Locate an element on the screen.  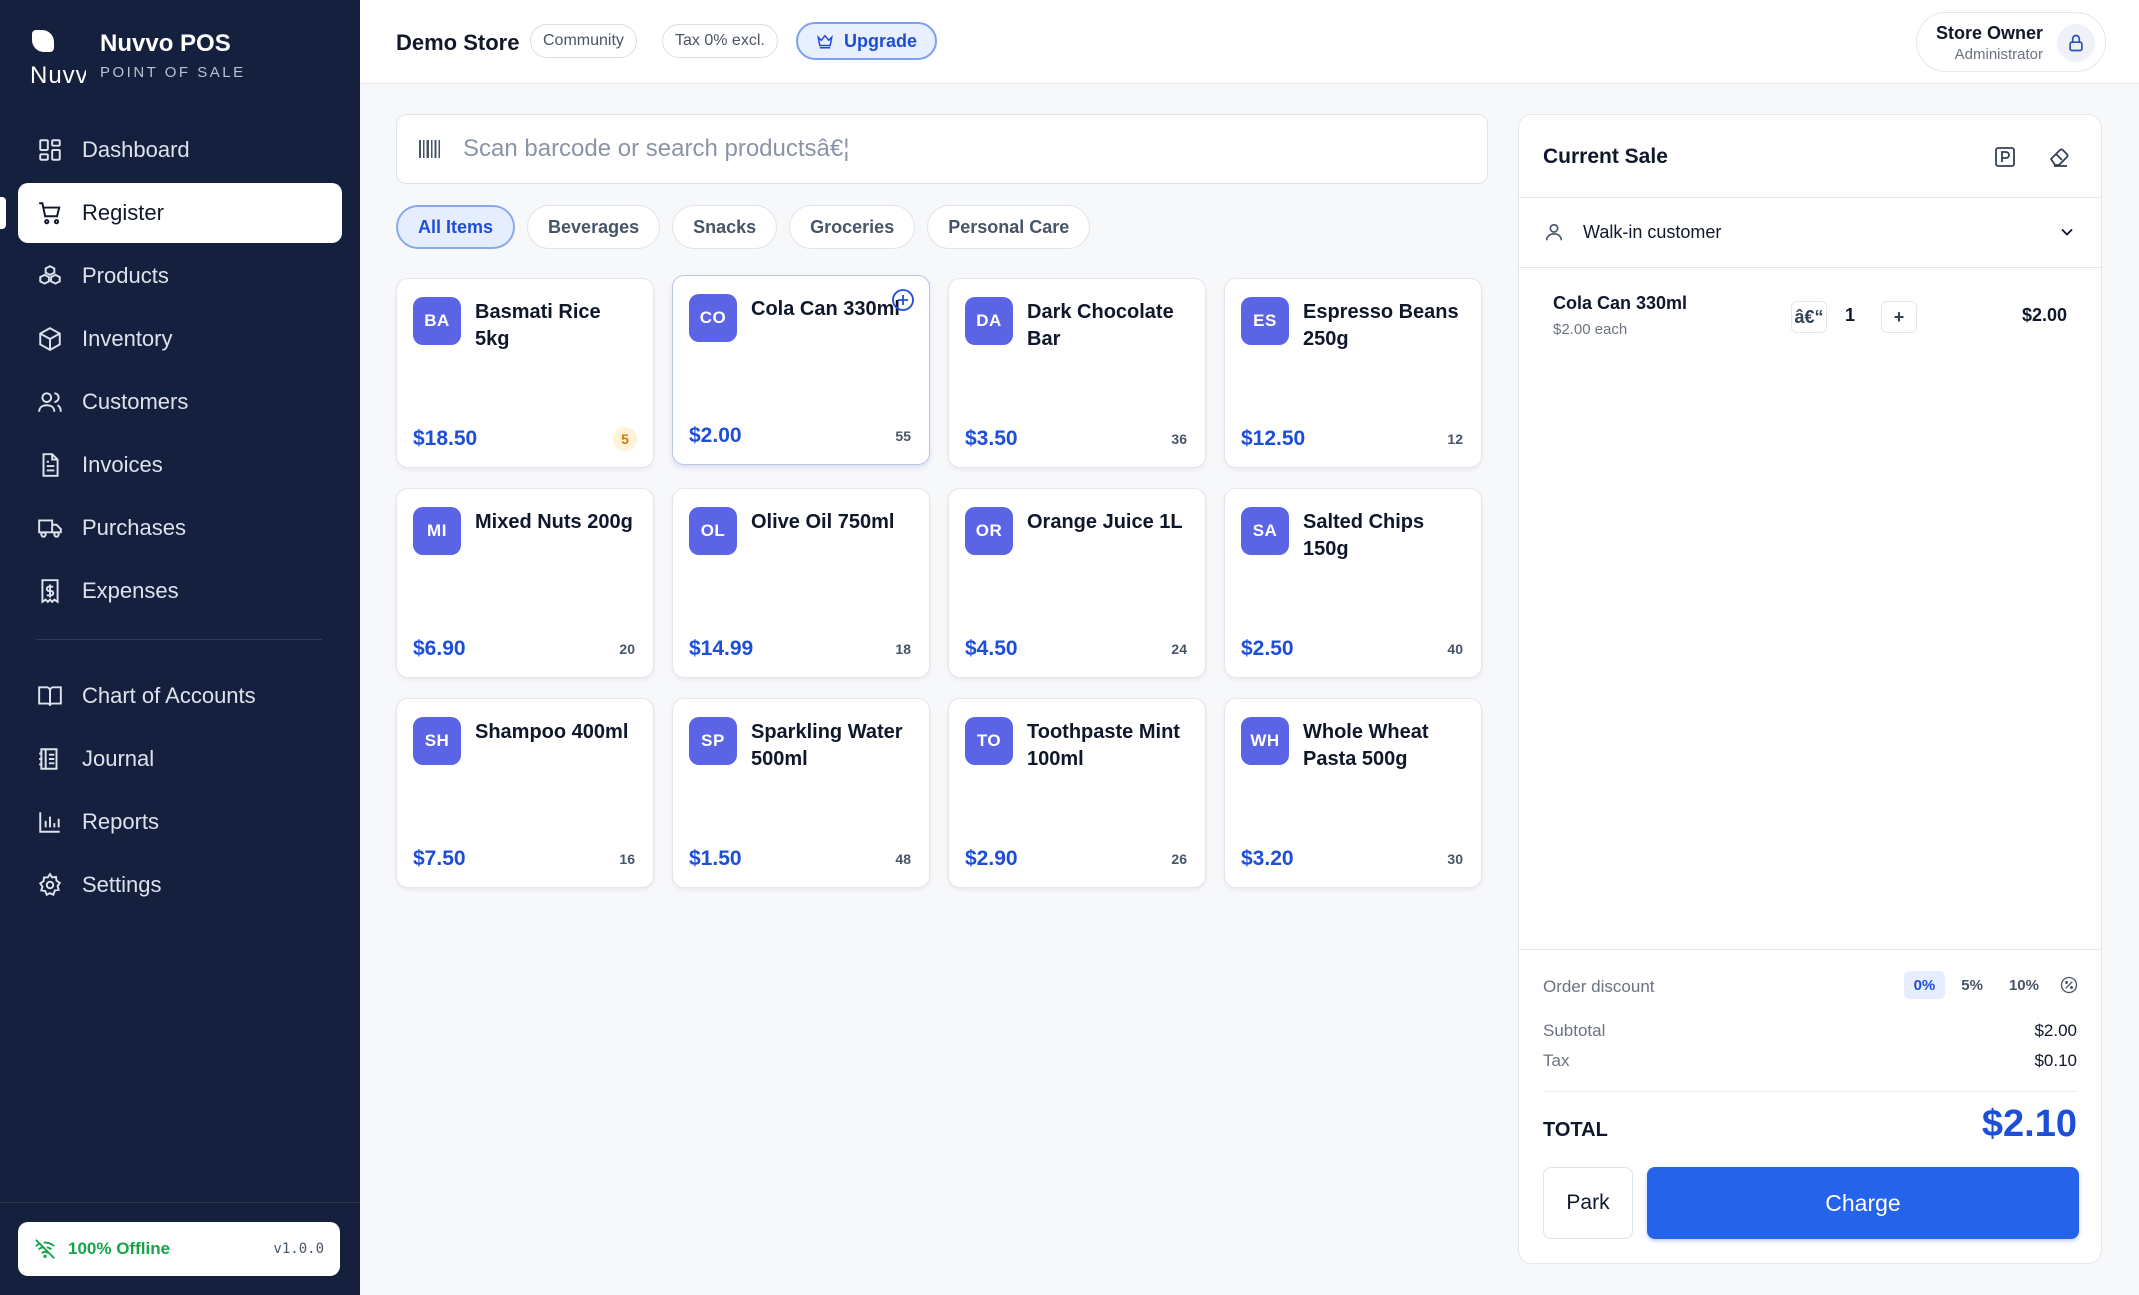
product-price: $7.50 is located at coordinates (439, 858).